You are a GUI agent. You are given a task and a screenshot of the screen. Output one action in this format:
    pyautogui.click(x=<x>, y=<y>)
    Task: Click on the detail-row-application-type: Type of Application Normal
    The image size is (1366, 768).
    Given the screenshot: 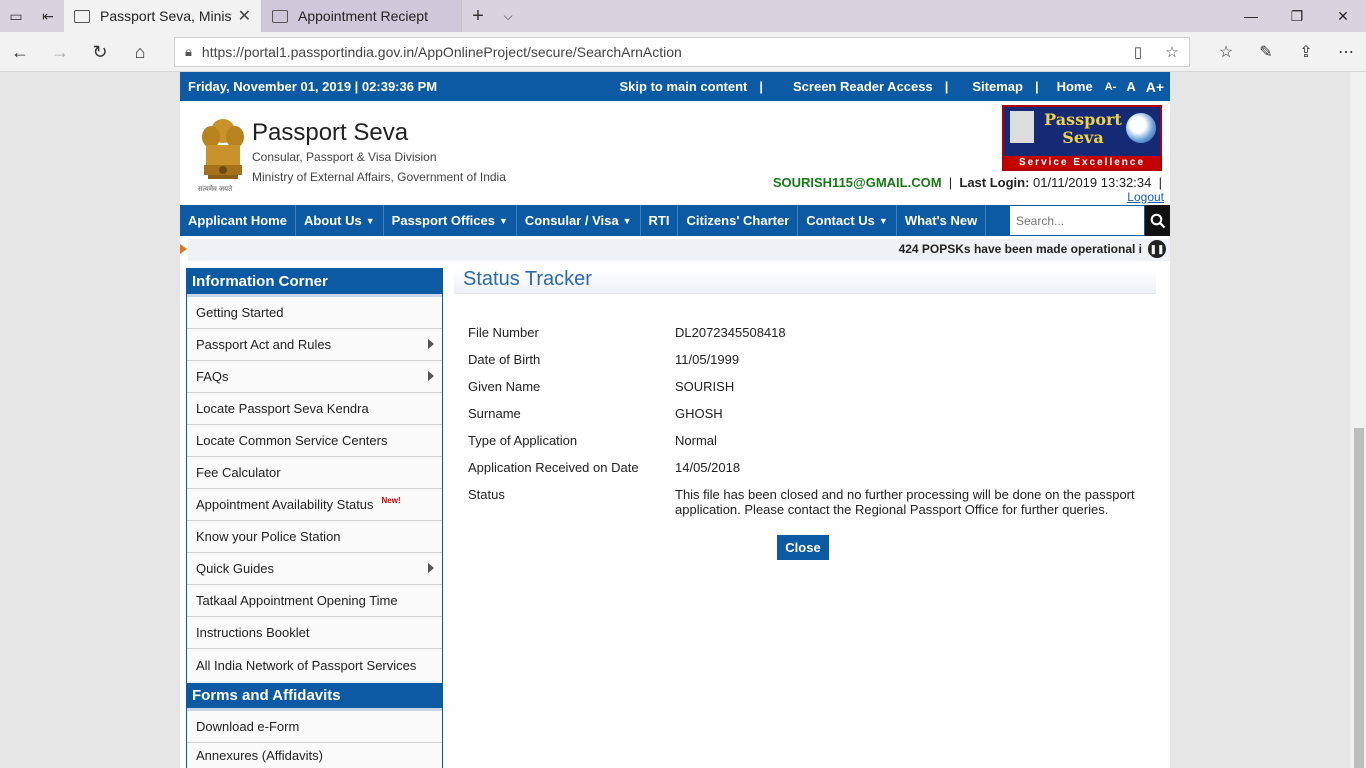 What is the action you would take?
    pyautogui.click(x=808, y=440)
    